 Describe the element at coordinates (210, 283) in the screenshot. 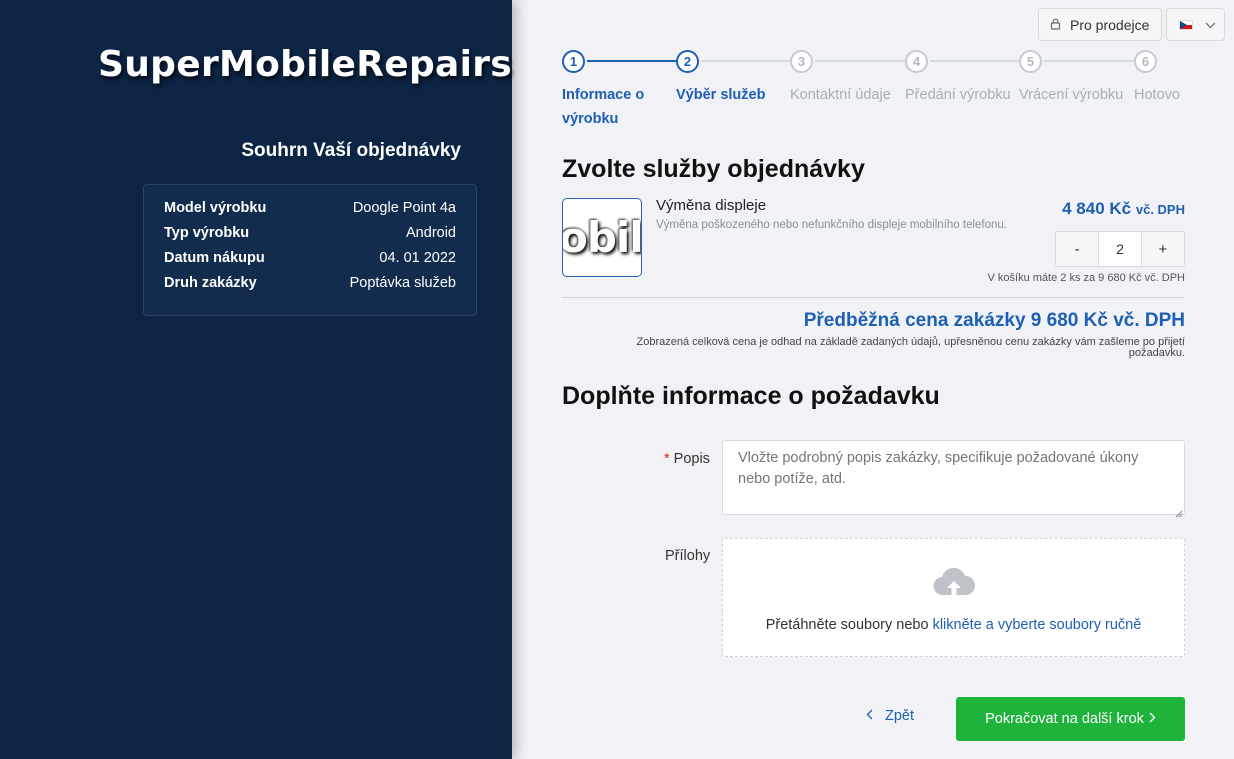

I see `summary-label: Druh zakázky` at that location.